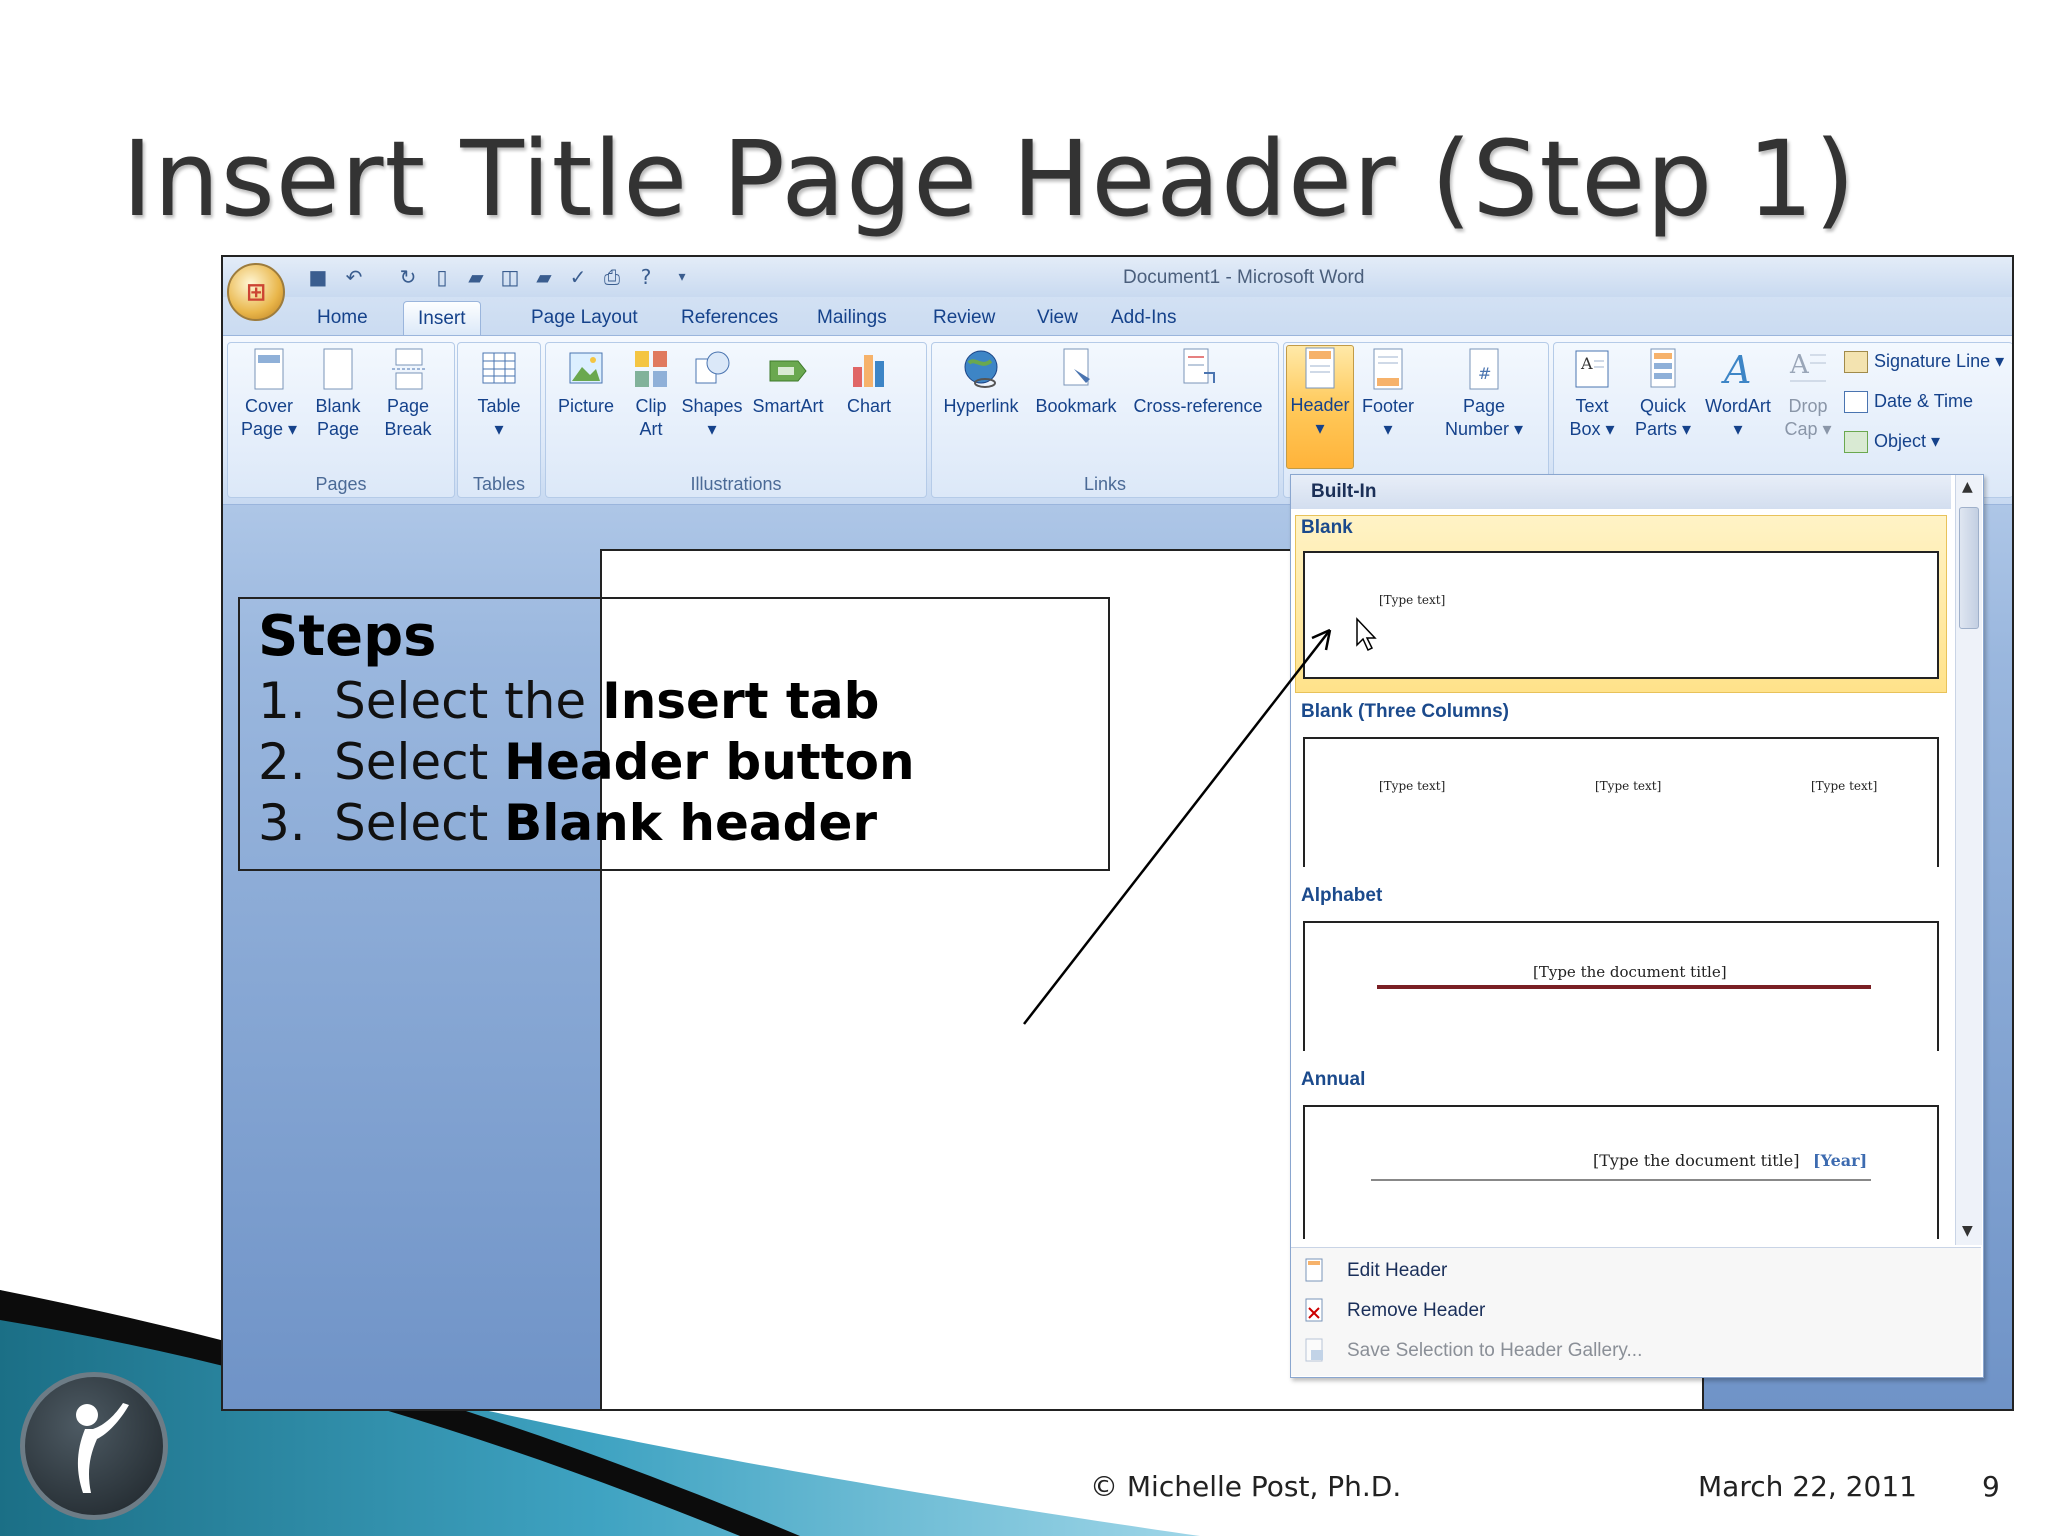  I want to click on footer-label-1: Footer, so click(1388, 406).